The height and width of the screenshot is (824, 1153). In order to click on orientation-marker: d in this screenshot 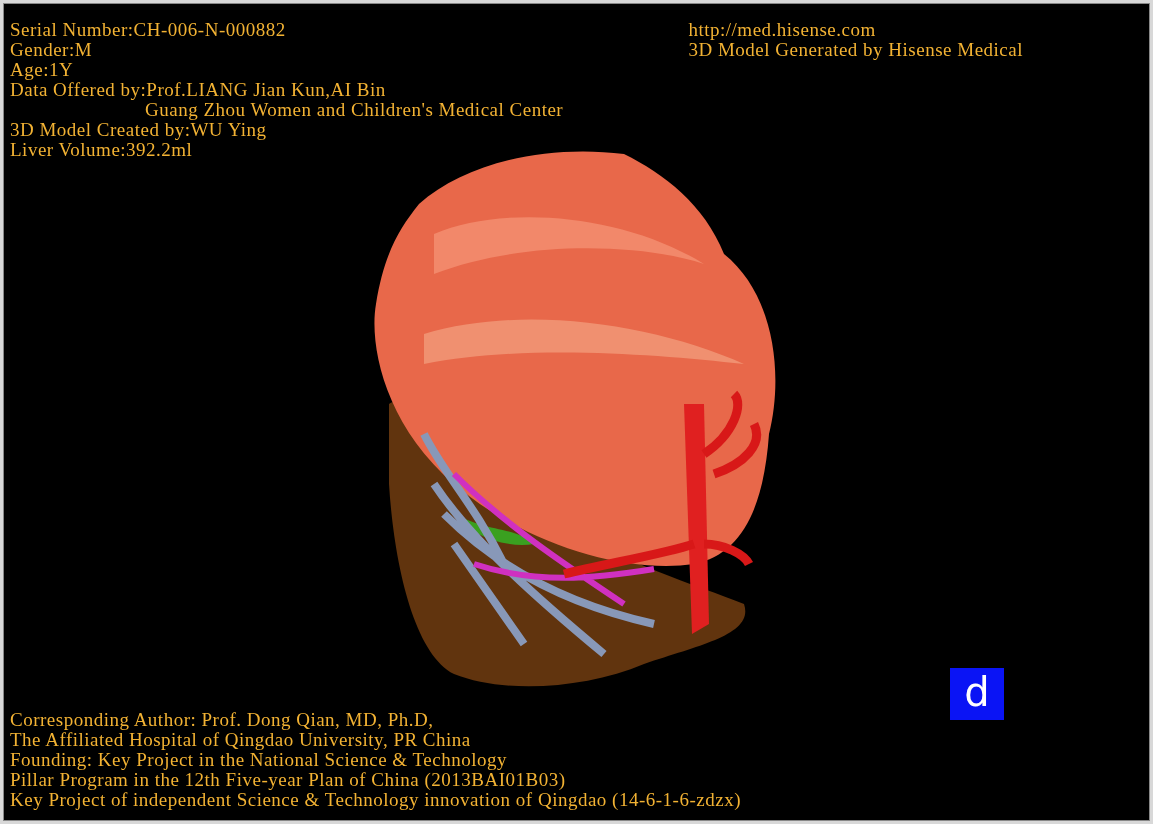, I will do `click(977, 694)`.